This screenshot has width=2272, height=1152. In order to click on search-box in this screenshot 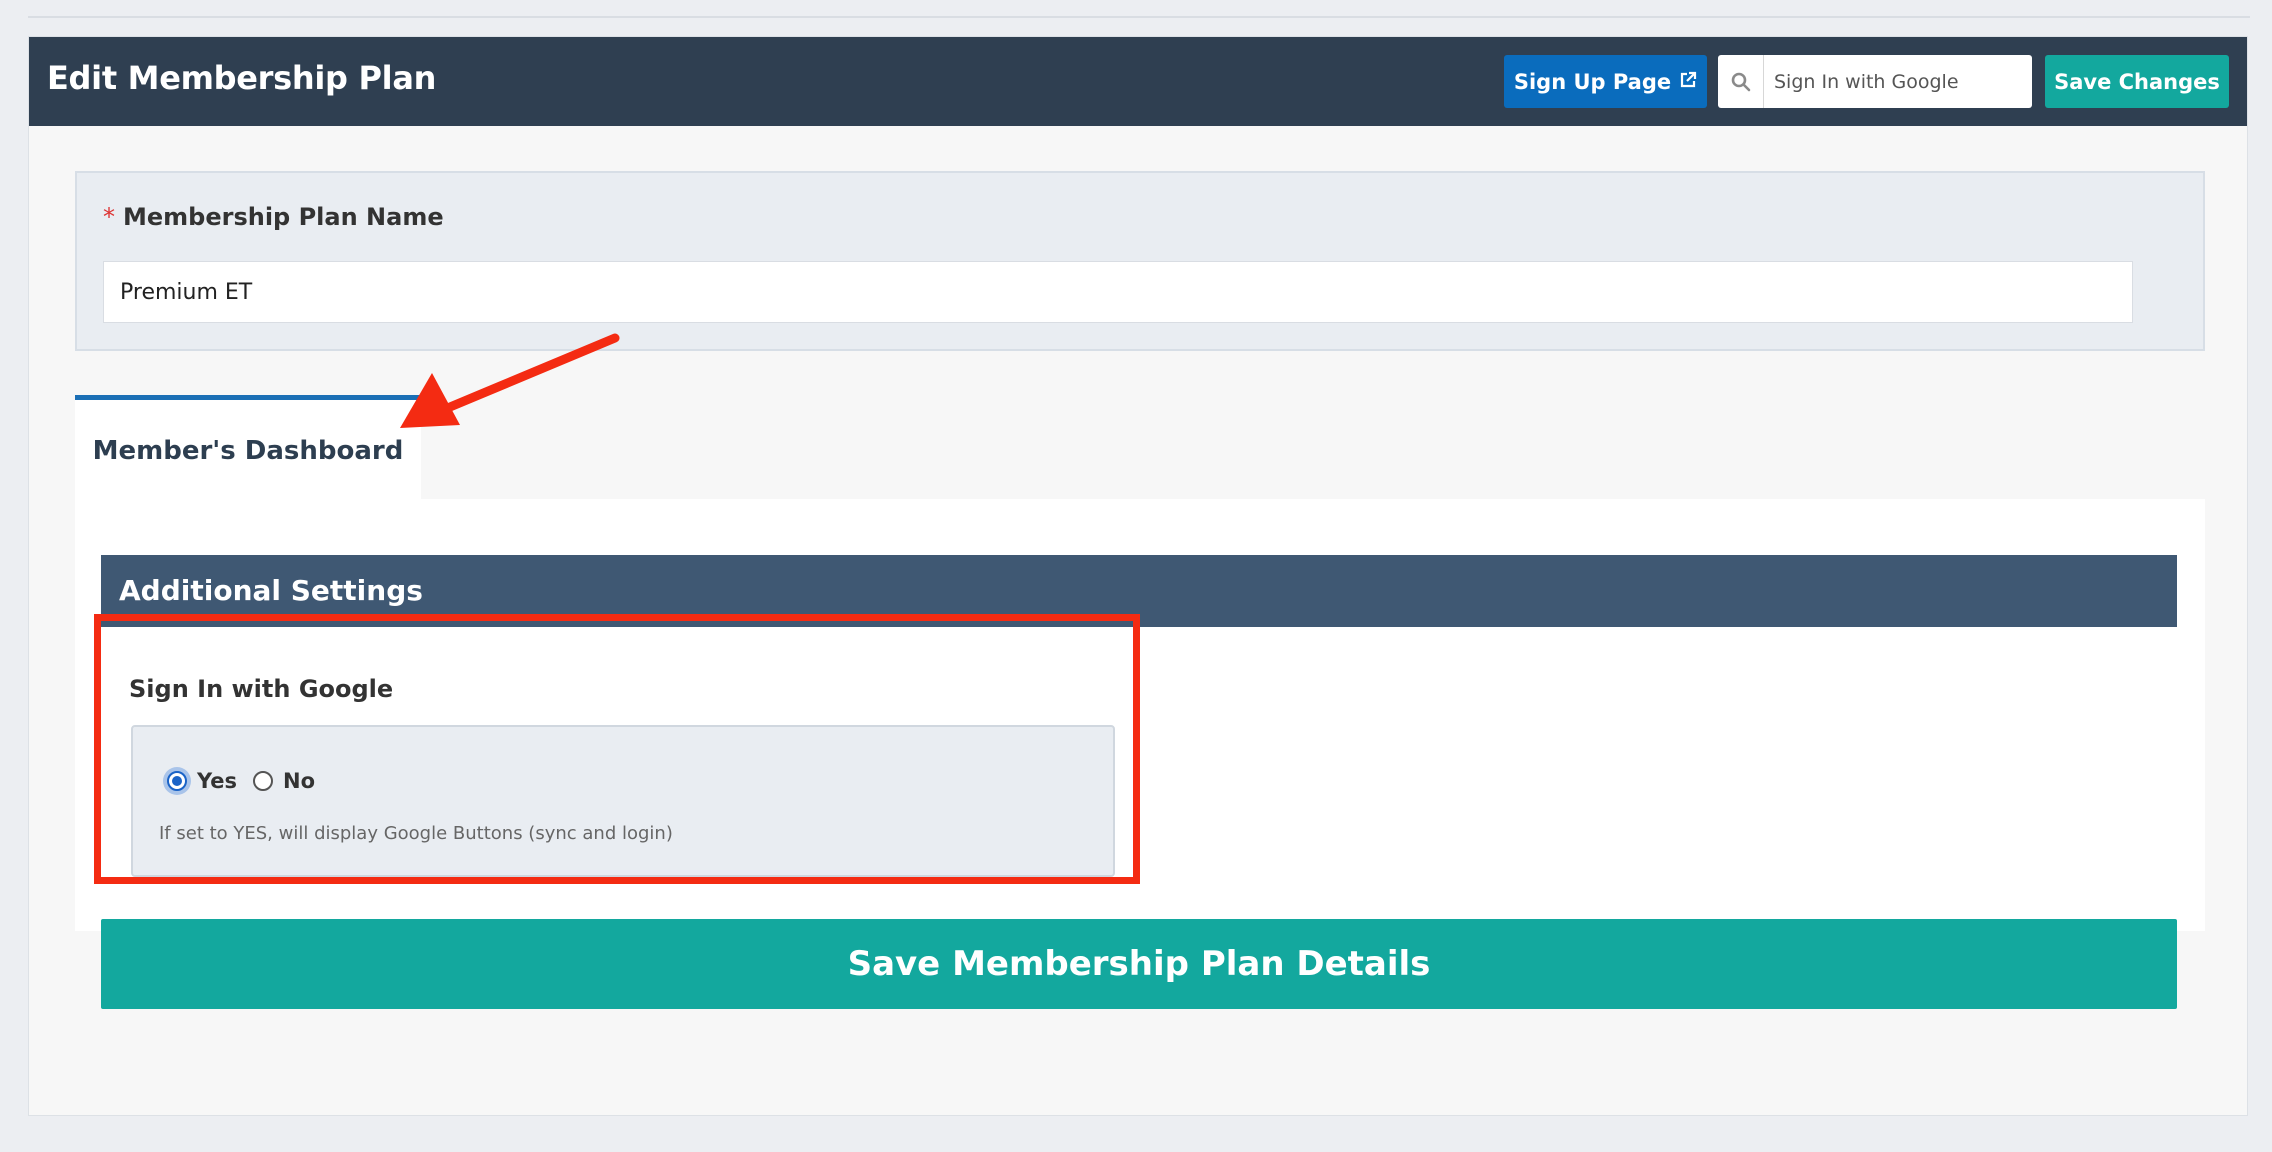, I will do `click(1875, 81)`.